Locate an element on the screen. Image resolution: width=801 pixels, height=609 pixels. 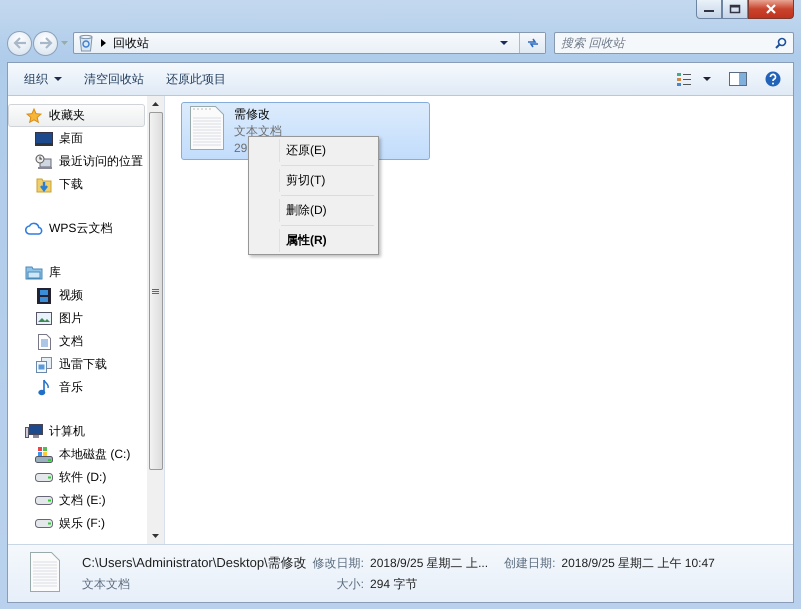
picture-icon is located at coordinates (44, 318).